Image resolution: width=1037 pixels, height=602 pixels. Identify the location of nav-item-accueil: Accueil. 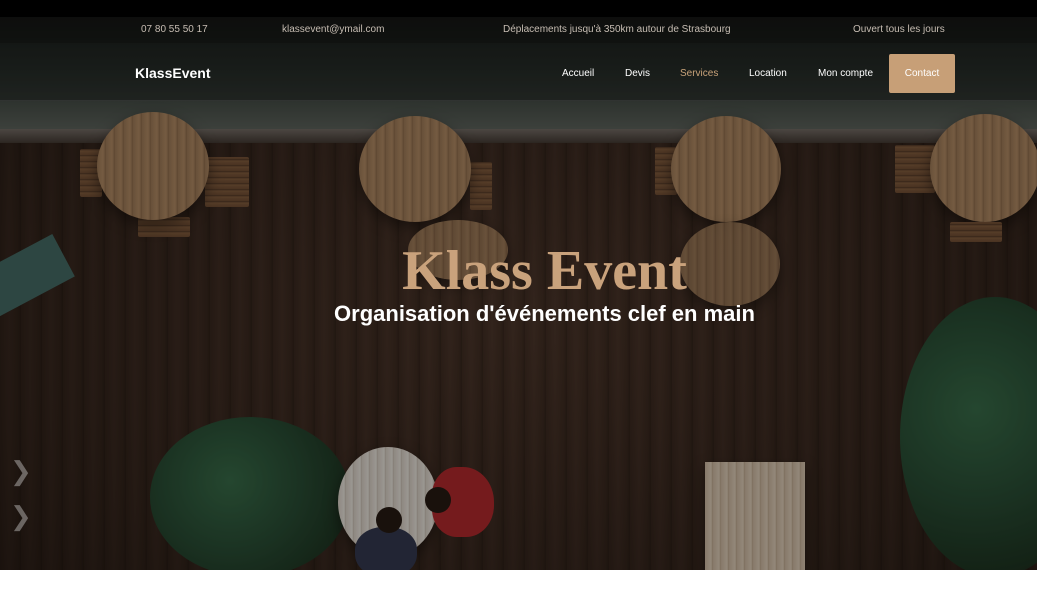
(578, 73).